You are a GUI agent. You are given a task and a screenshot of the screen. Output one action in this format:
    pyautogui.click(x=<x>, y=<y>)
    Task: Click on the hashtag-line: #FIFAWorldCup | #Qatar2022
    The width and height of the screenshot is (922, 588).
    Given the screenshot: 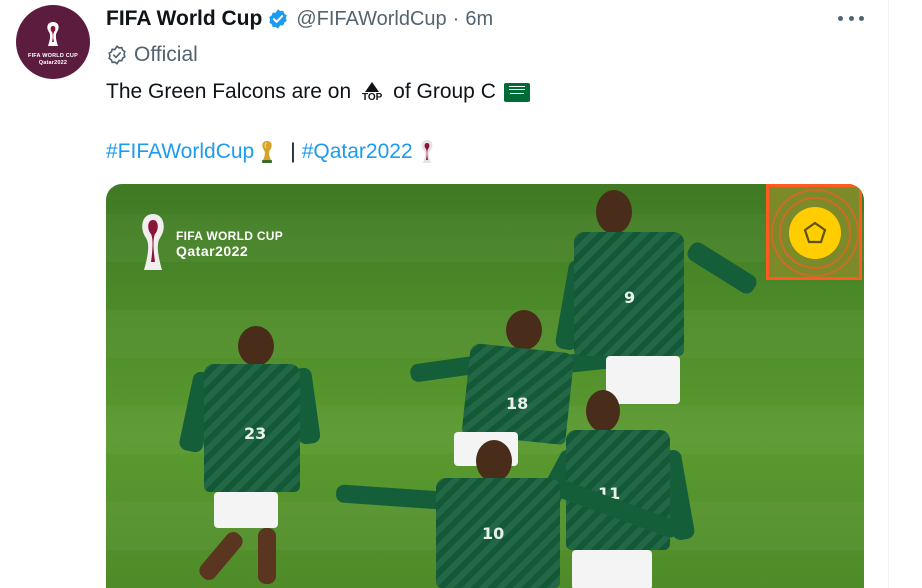 What is the action you would take?
    pyautogui.click(x=270, y=152)
    